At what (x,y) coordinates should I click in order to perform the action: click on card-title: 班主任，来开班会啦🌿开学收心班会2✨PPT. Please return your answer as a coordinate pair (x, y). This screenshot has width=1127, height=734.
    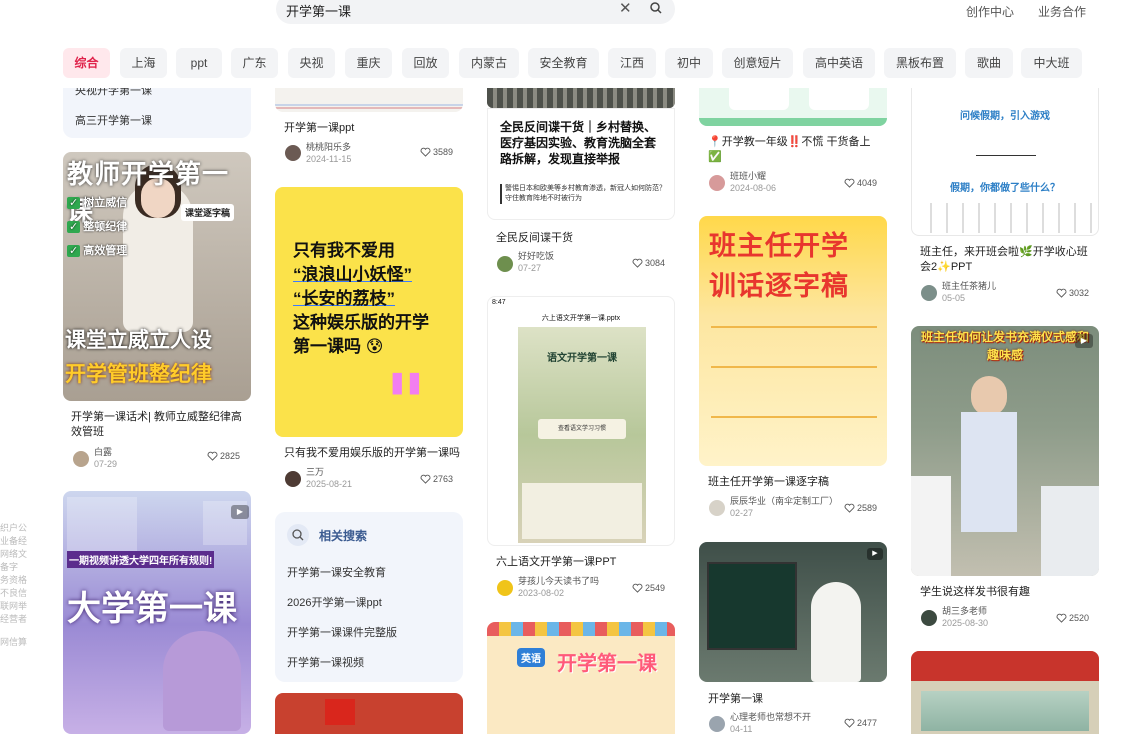
    Looking at the image, I should click on (1006, 260).